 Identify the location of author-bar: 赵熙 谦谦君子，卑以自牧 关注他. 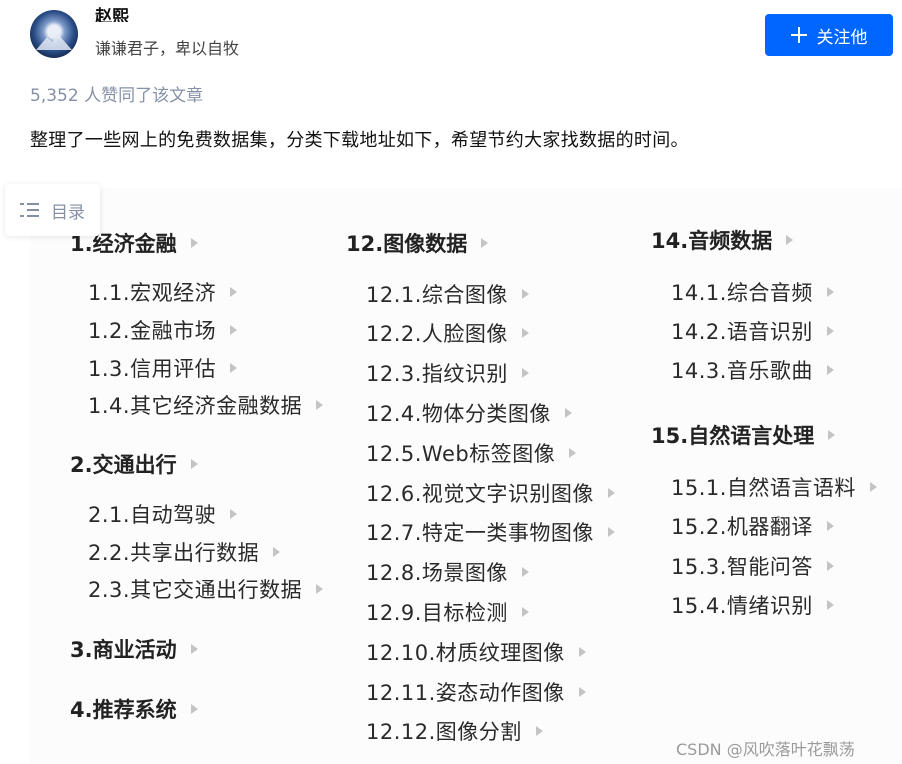
(451, 33).